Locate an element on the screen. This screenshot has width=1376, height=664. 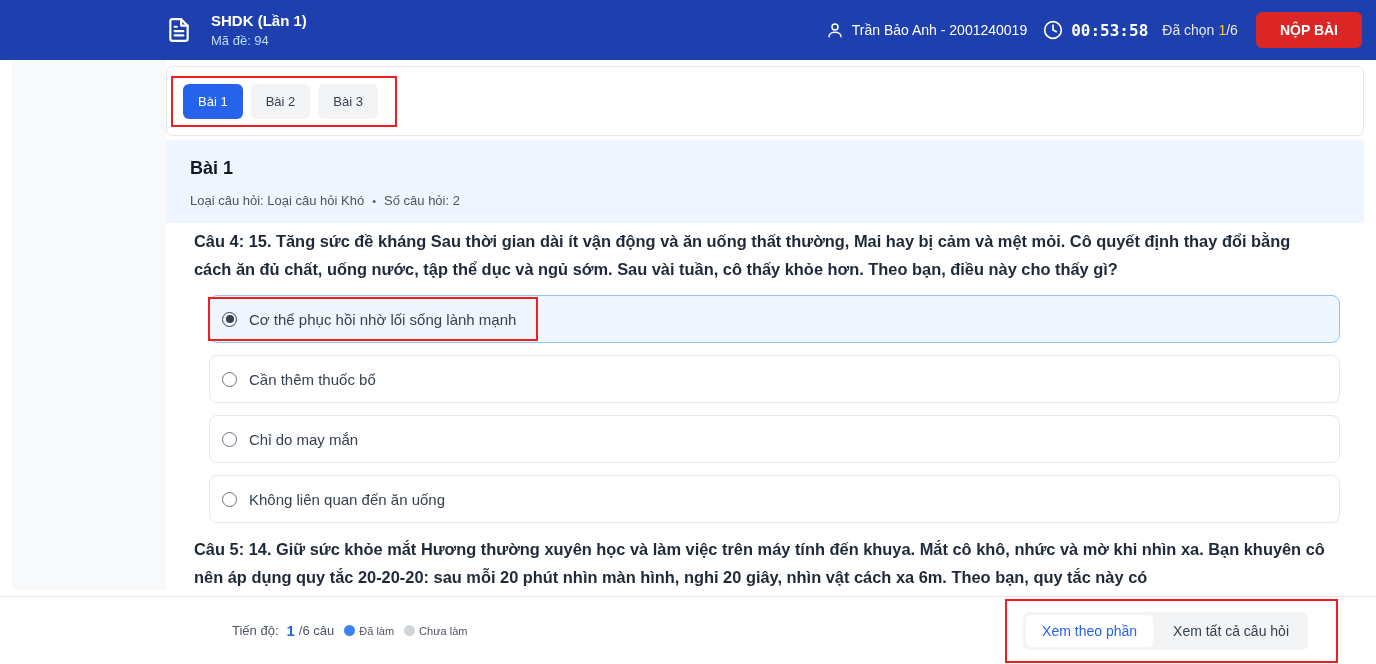
clock-icon is located at coordinates (1053, 30).